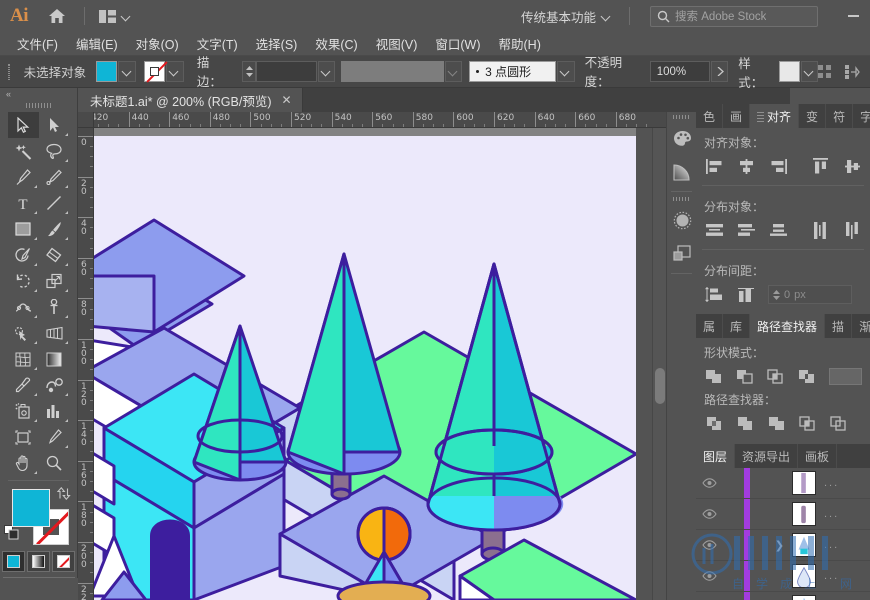 The width and height of the screenshot is (870, 600). I want to click on opacity-field: 100%, so click(679, 71).